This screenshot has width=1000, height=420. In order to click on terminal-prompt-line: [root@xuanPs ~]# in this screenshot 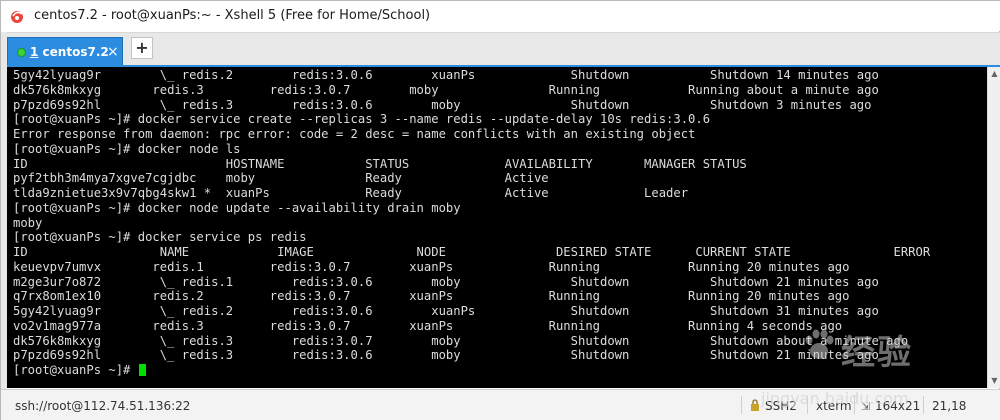, I will do `click(471, 370)`.